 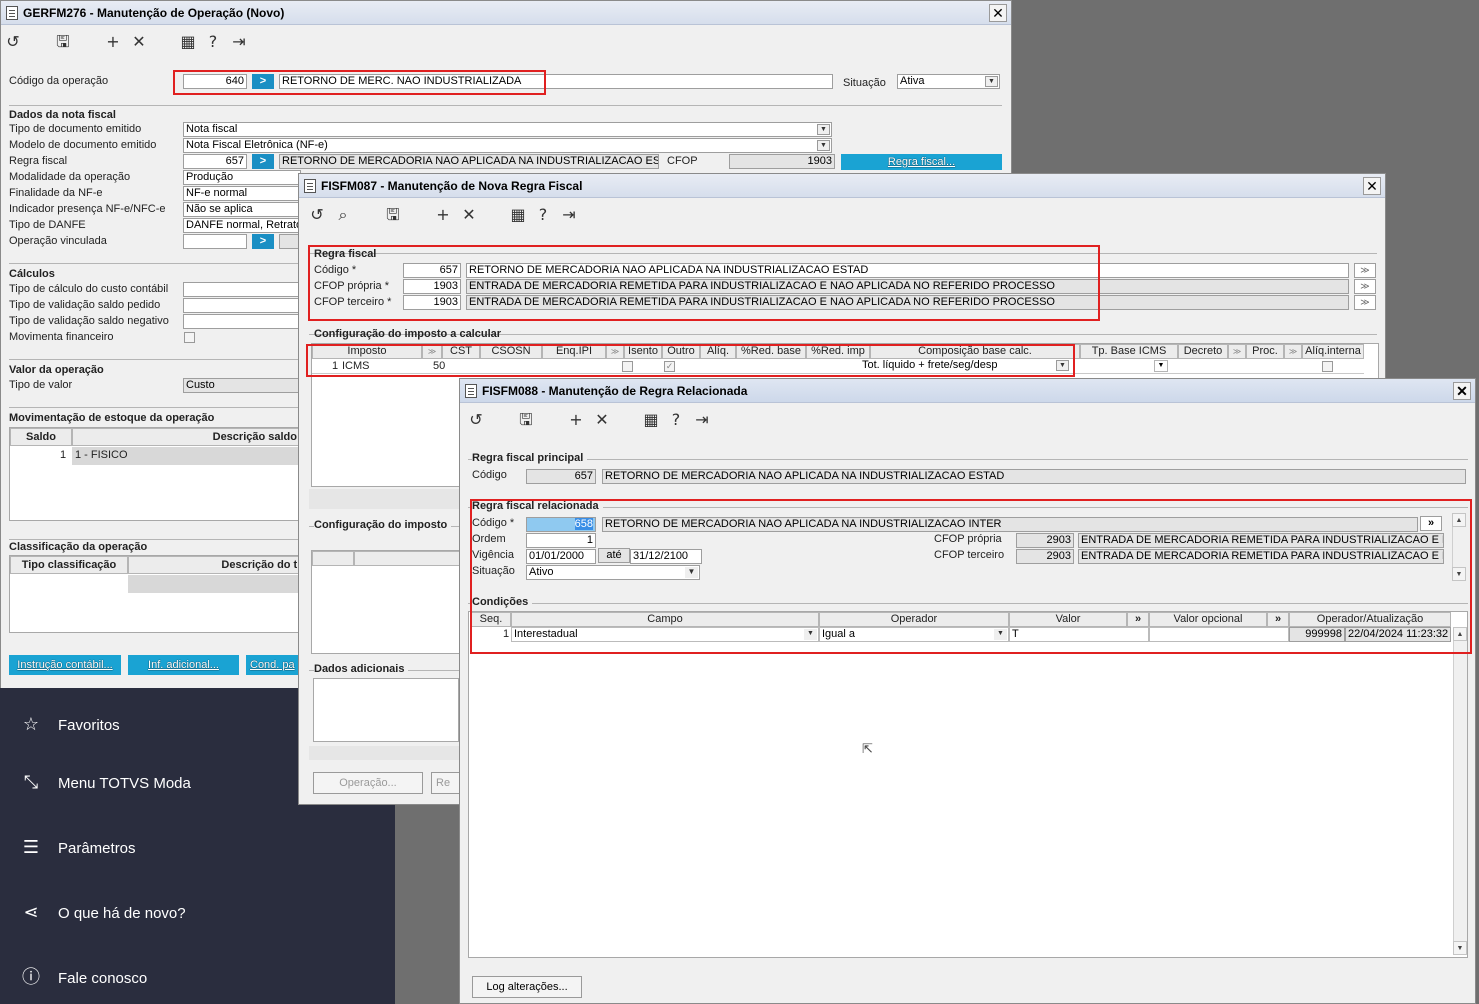 What do you see at coordinates (242, 321) in the screenshot?
I see `negative-validation-field` at bounding box center [242, 321].